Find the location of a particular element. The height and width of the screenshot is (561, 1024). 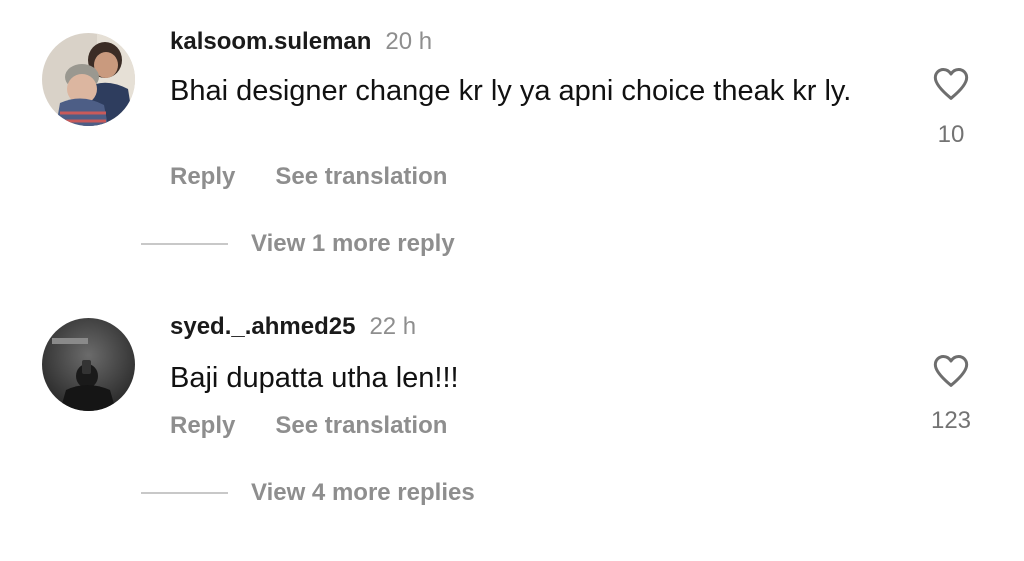

like-count: 123 is located at coordinates (951, 420).